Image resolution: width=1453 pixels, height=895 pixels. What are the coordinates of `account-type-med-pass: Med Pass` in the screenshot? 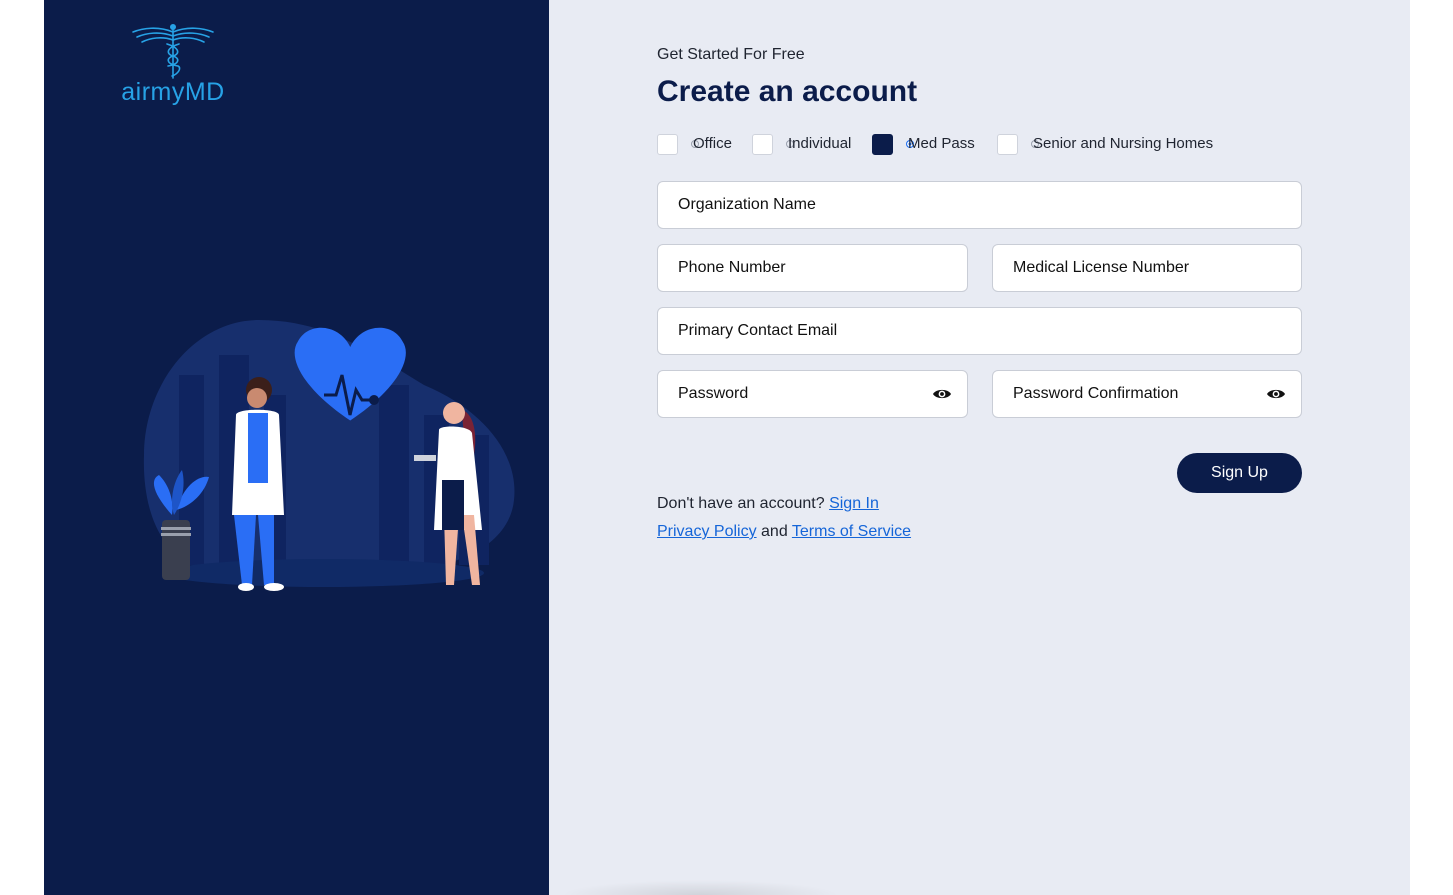 It's located at (927, 145).